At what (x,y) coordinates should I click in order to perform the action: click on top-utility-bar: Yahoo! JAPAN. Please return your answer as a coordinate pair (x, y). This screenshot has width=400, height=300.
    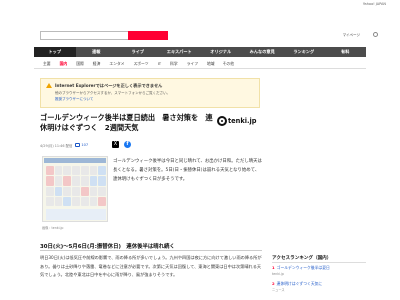
    Looking at the image, I should click on (200, 5).